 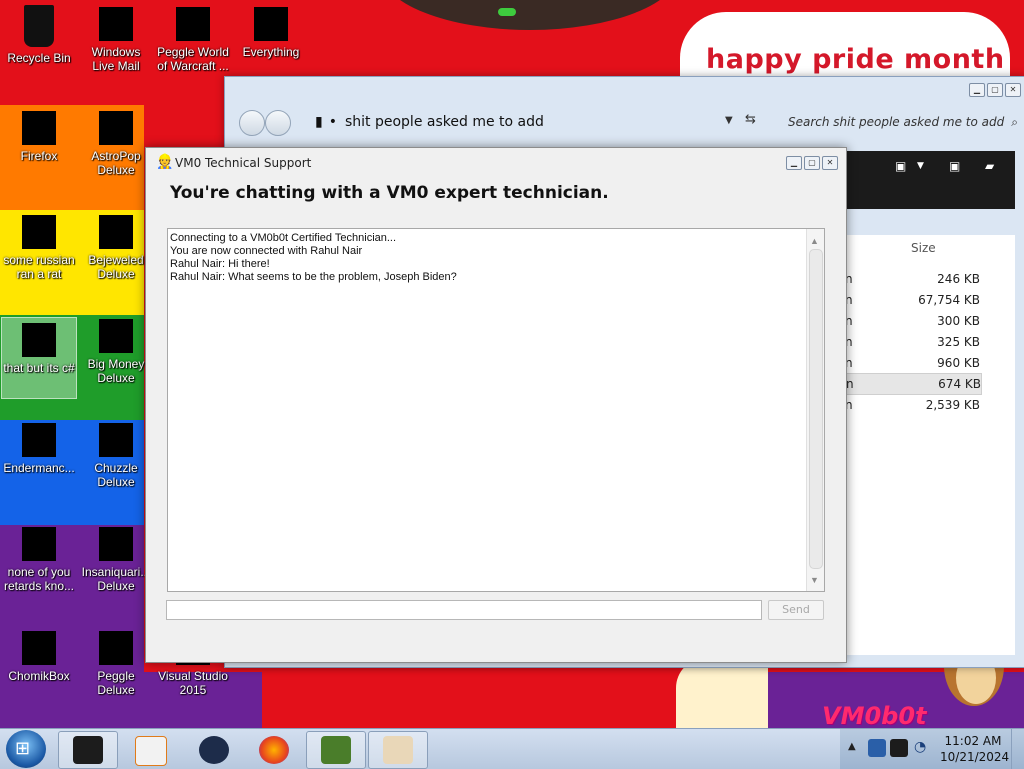 What do you see at coordinates (39, 440) in the screenshot?
I see `terminal-icon` at bounding box center [39, 440].